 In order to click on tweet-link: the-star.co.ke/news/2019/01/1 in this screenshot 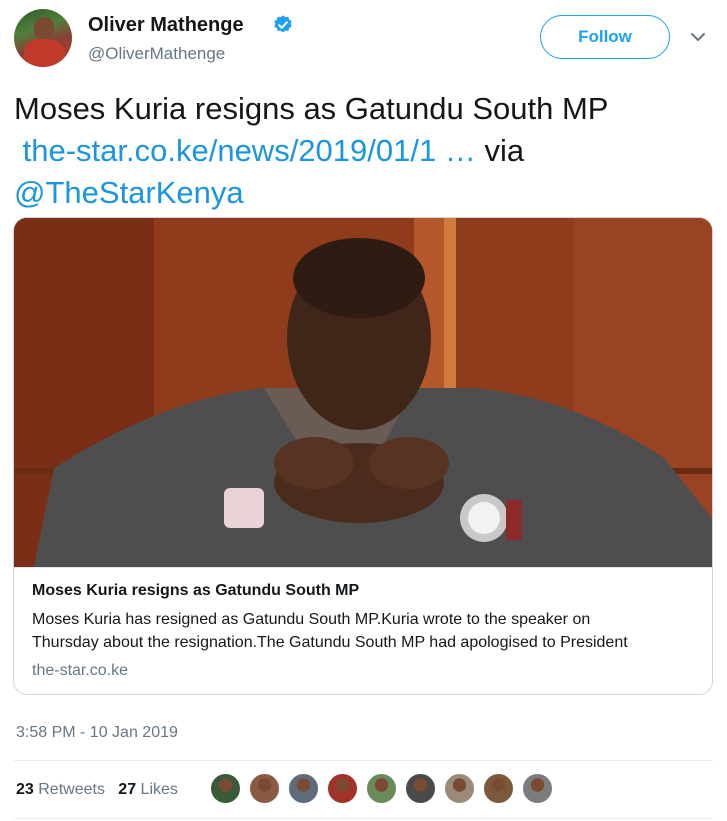, I will do `click(230, 150)`.